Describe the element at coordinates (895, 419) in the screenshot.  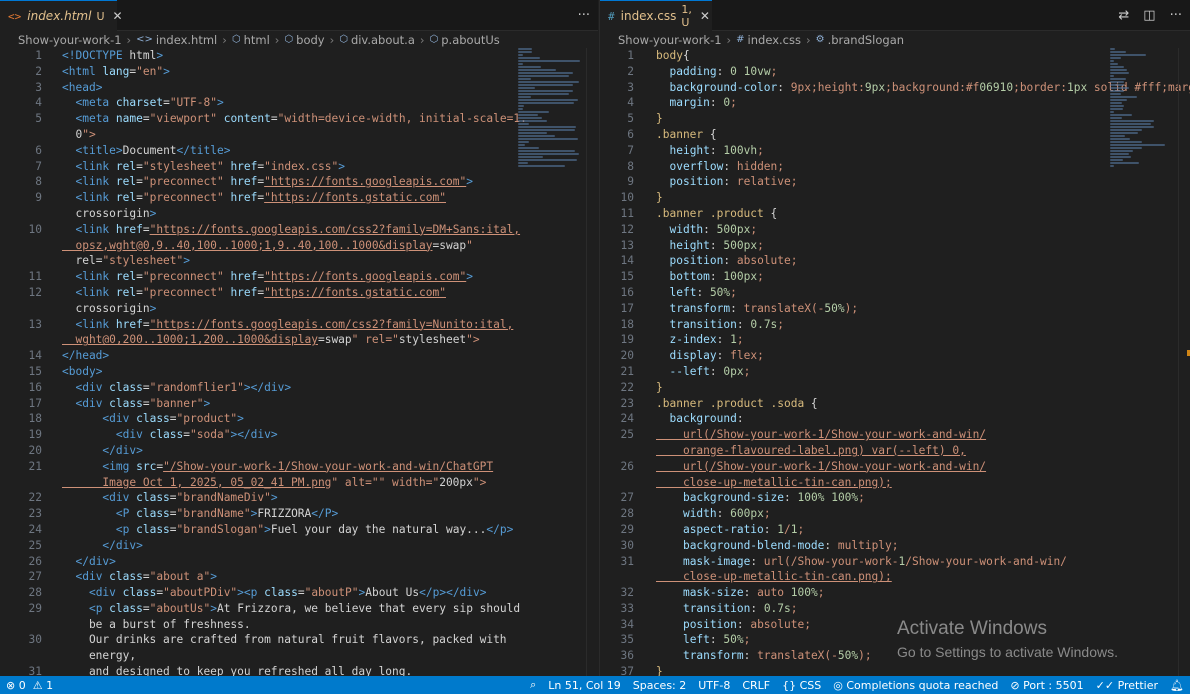
I see `code-line: 24 background:` at that location.